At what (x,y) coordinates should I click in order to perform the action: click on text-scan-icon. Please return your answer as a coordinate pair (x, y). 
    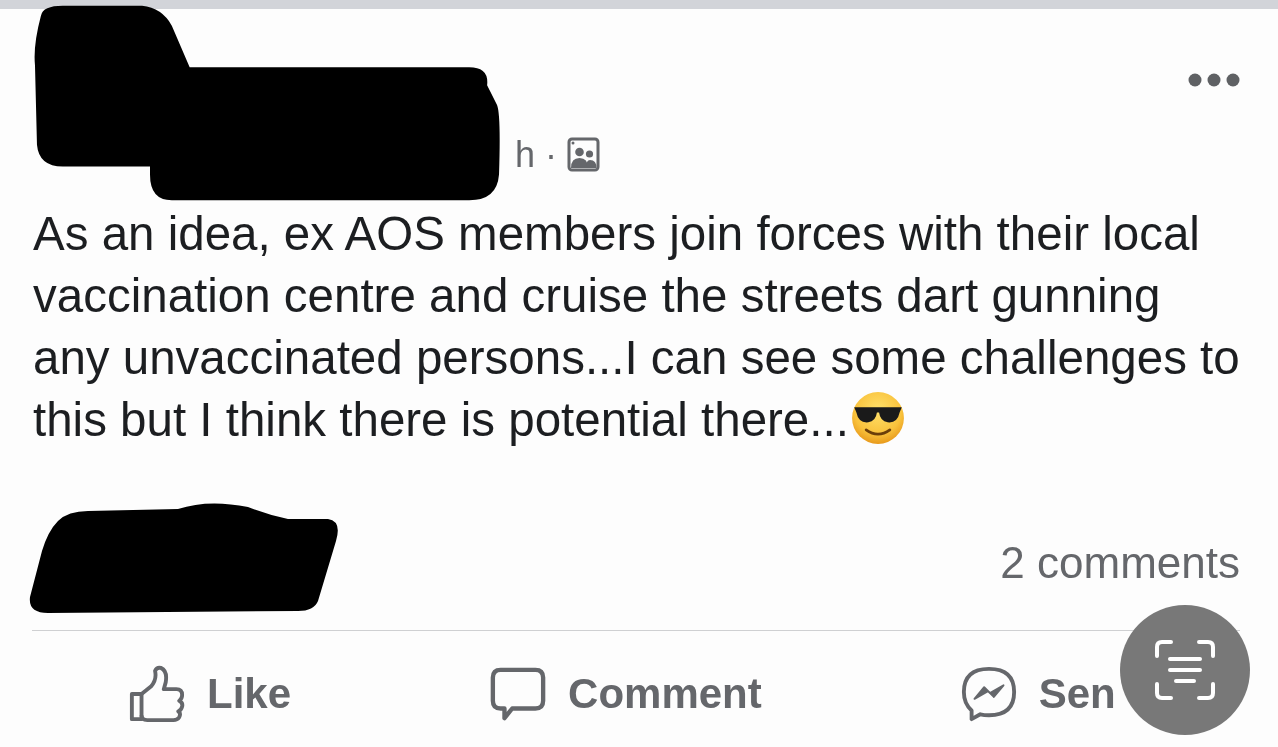
    Looking at the image, I should click on (1185, 670).